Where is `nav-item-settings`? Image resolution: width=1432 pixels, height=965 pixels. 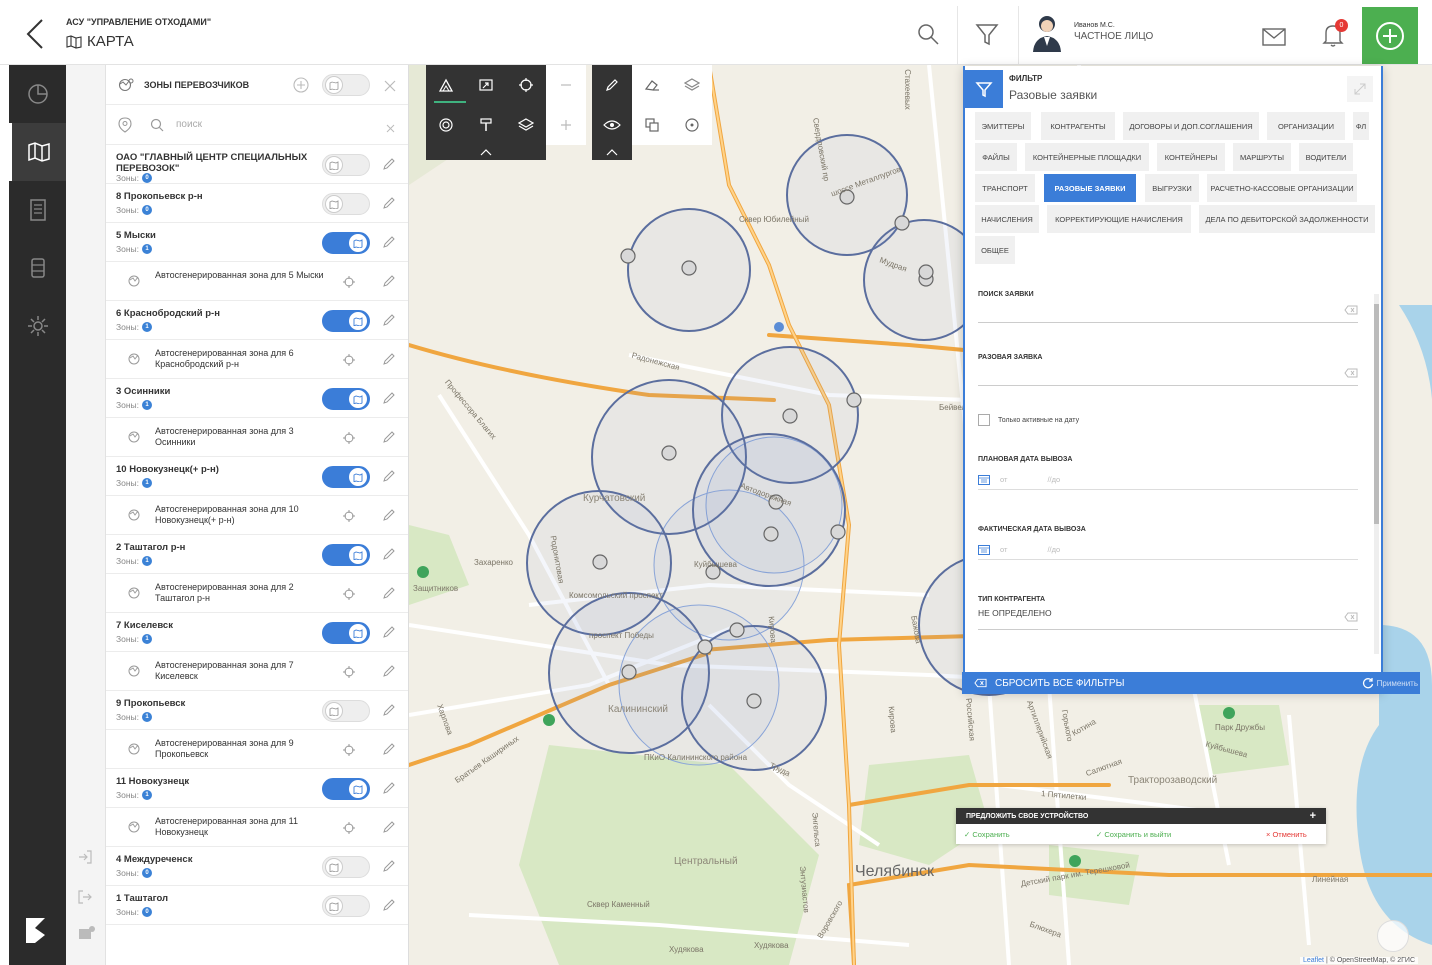
nav-item-settings is located at coordinates (37, 326).